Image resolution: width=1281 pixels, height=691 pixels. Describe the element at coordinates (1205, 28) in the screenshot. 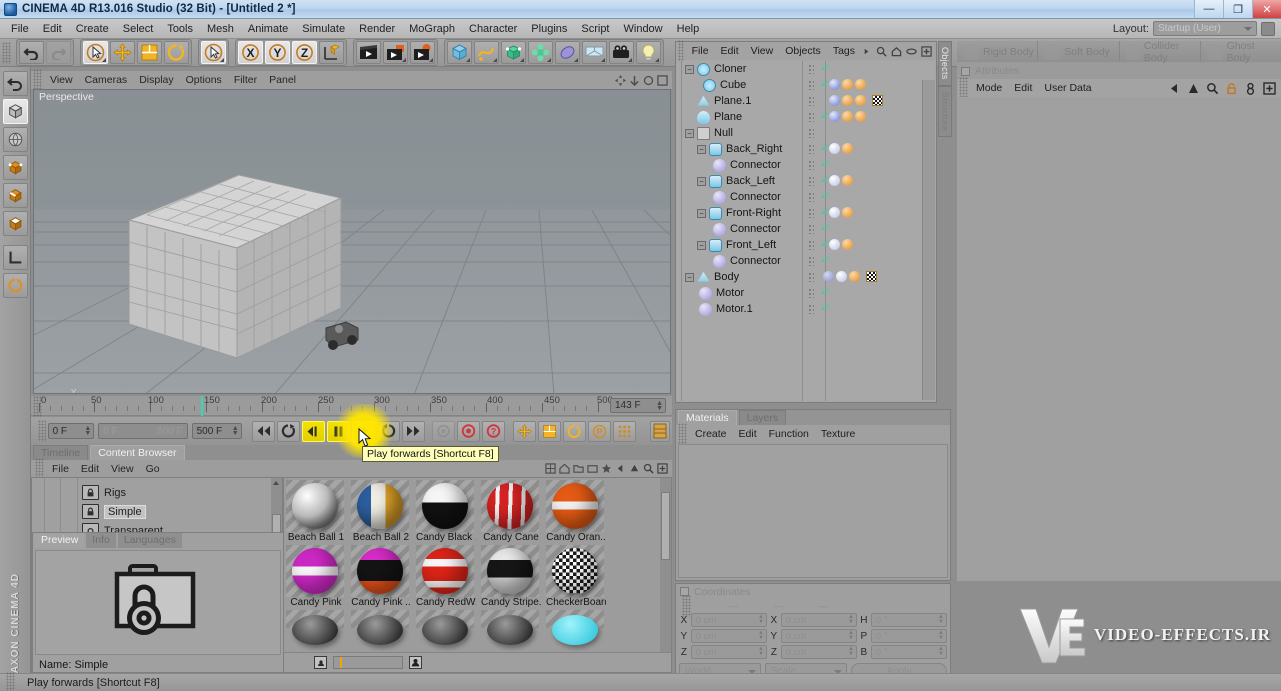

I see `layout-dropdown: Startup (User)` at that location.